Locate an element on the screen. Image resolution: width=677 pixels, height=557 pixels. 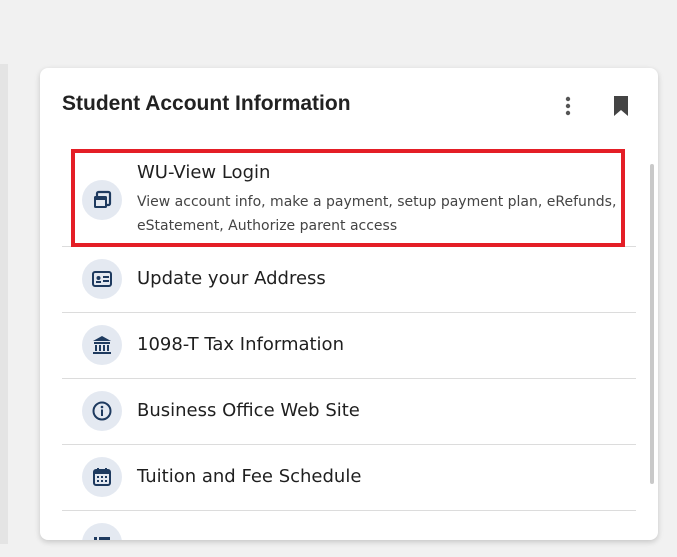
list-item-business-office: Business Office Web Site is located at coordinates (349, 412).